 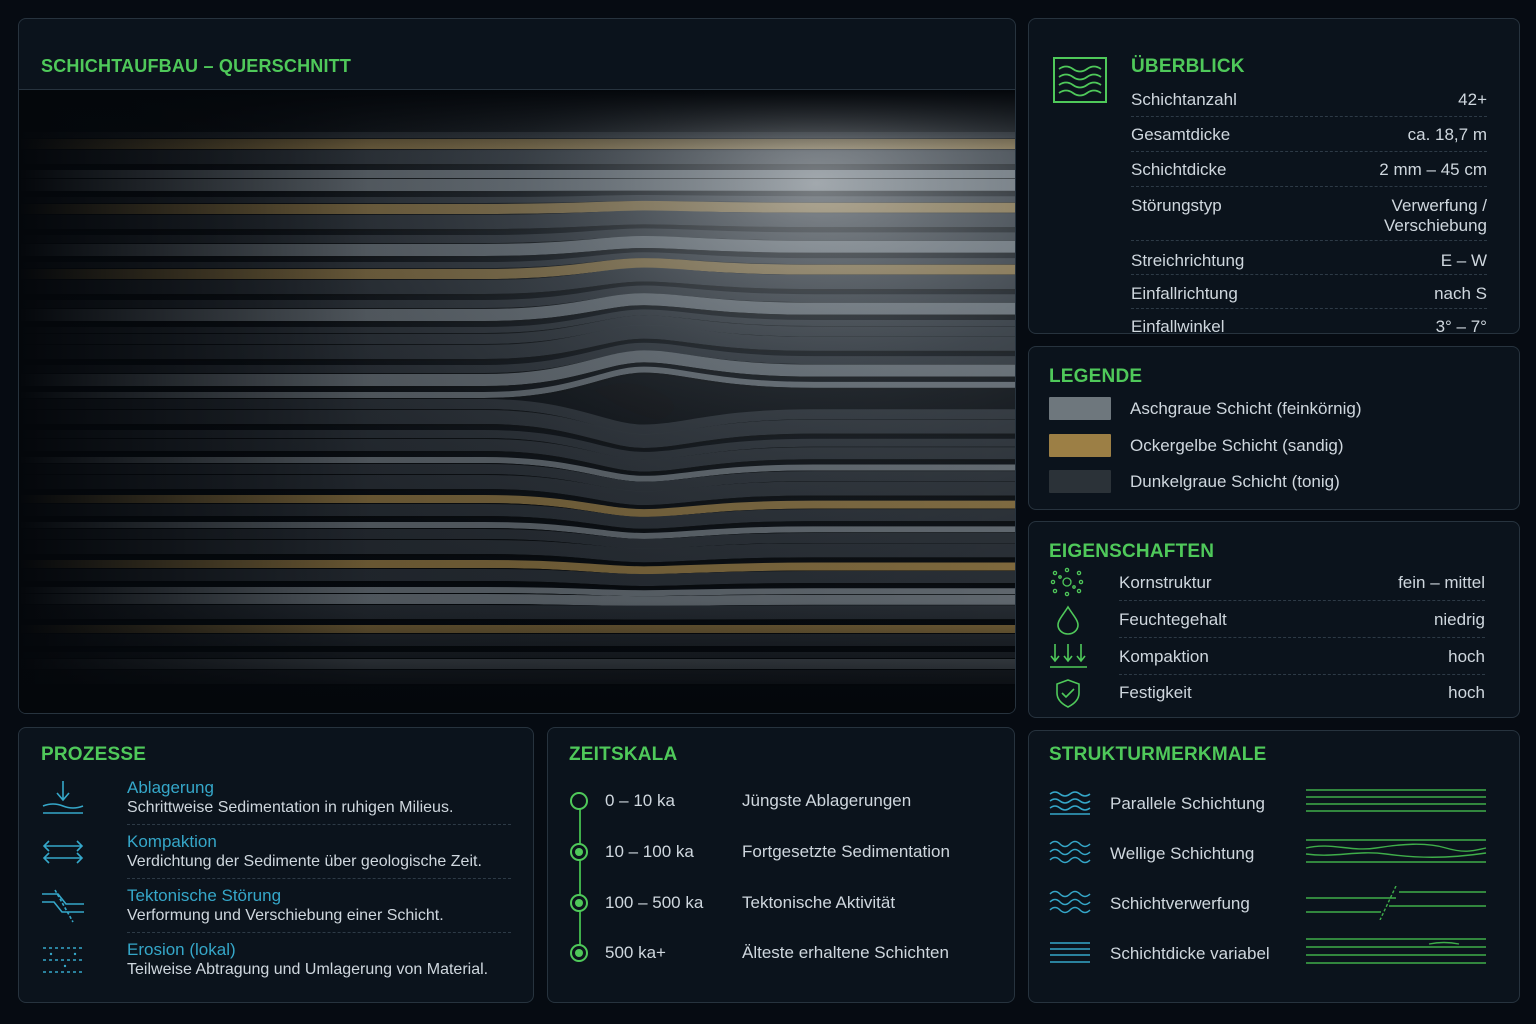 I want to click on properties-title: EIGENSCHAFTEN, so click(x=1132, y=551).